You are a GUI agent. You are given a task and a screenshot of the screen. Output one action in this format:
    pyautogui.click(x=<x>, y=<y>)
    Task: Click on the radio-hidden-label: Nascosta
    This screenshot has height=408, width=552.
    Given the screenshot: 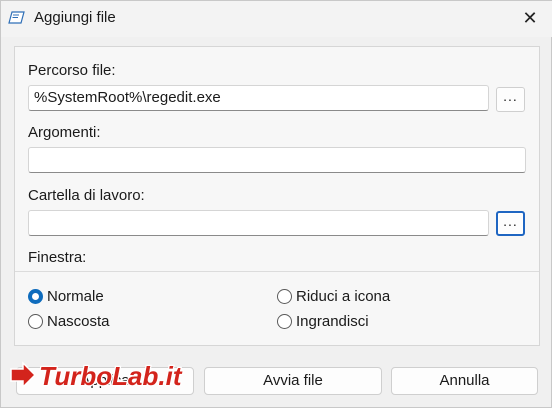 What is the action you would take?
    pyautogui.click(x=78, y=321)
    